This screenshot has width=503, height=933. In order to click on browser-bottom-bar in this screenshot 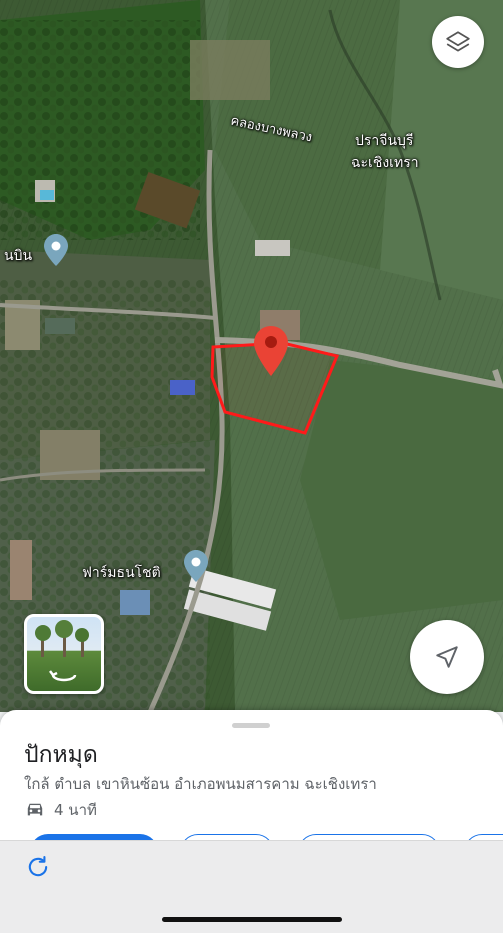, I will do `click(251, 886)`.